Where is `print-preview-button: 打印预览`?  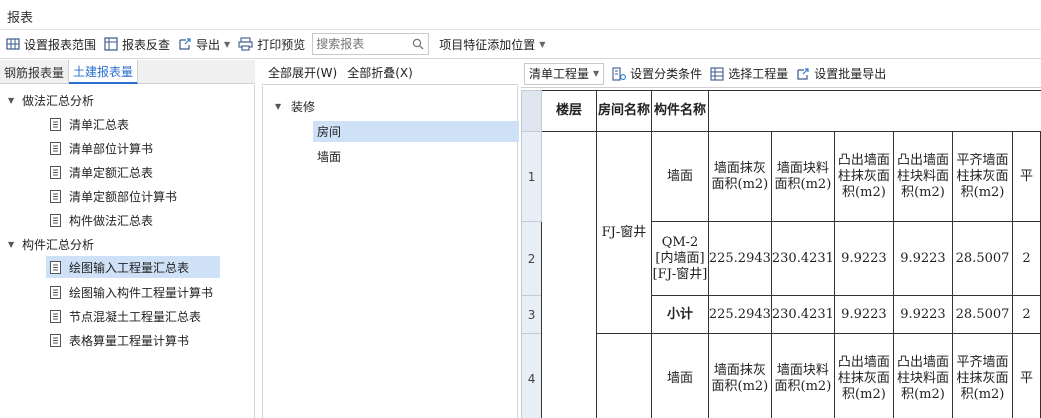 print-preview-button: 打印预览 is located at coordinates (271, 44).